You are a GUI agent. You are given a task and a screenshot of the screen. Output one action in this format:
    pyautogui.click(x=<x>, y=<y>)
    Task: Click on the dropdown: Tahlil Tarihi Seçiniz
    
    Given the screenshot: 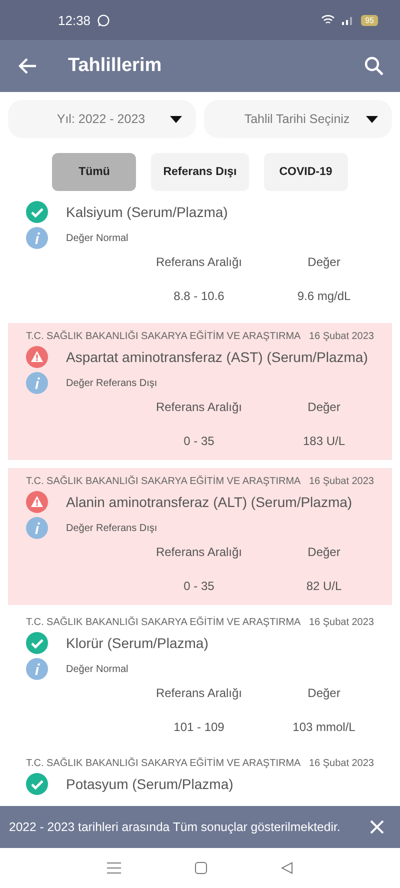 What is the action you would take?
    pyautogui.click(x=298, y=119)
    